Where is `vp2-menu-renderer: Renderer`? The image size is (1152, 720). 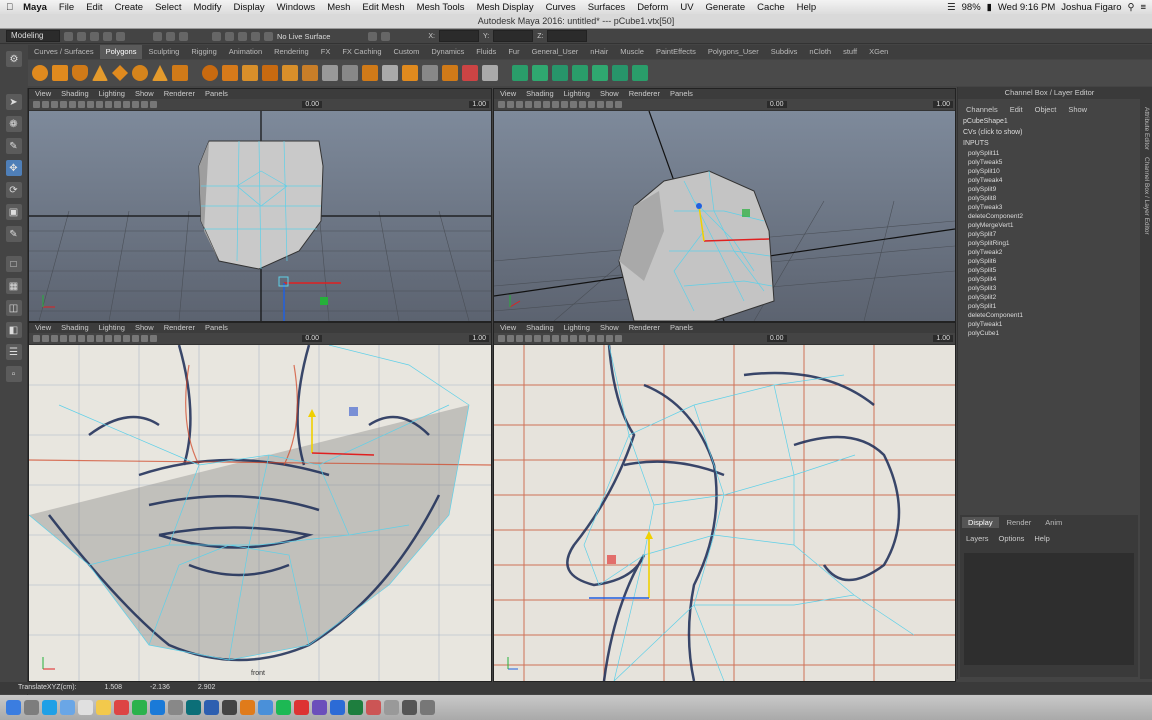 vp2-menu-renderer: Renderer is located at coordinates (644, 94).